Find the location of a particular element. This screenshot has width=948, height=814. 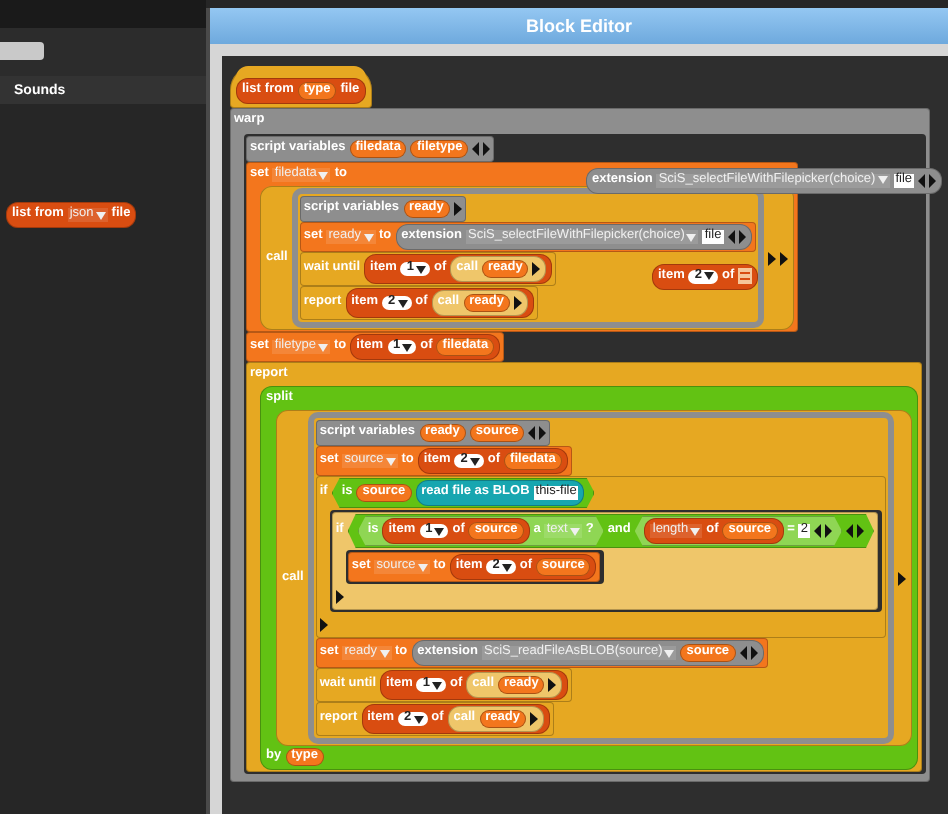

list-icon is located at coordinates (745, 276).